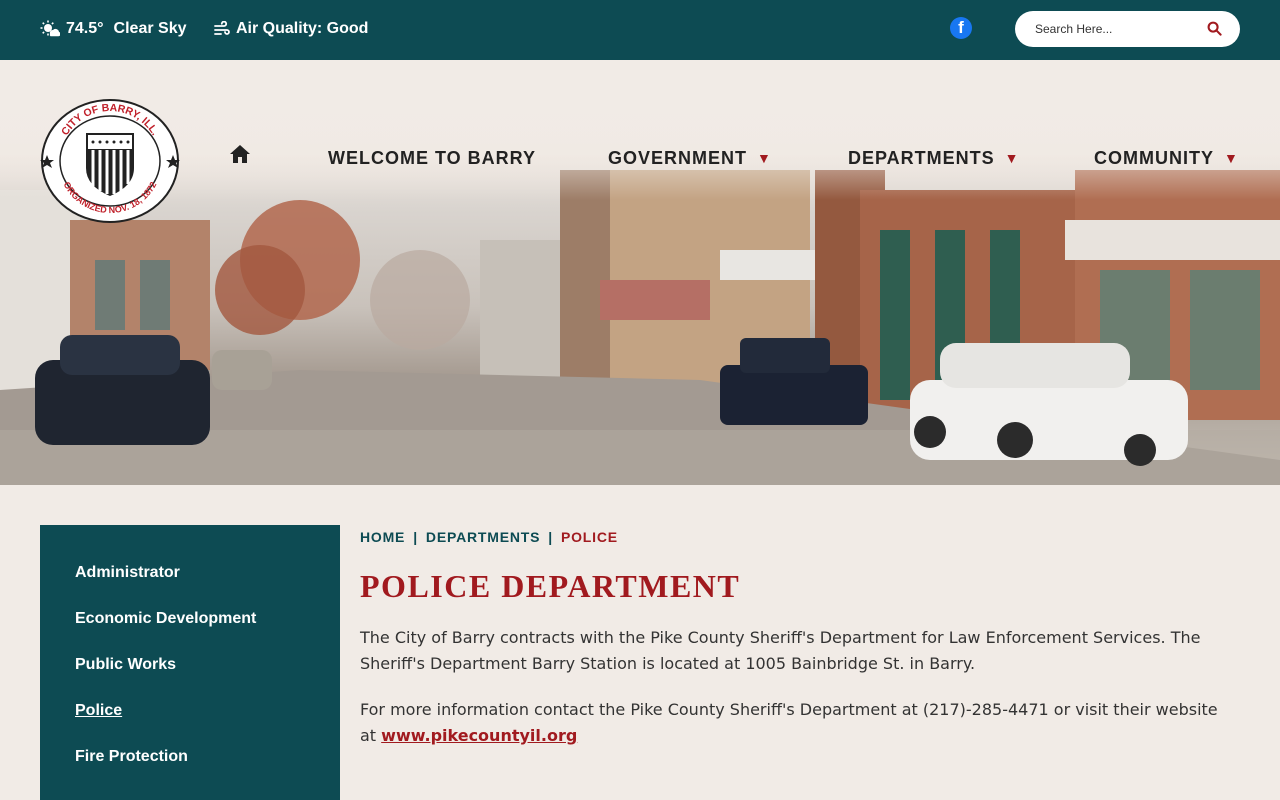 The image size is (1280, 800). I want to click on sidebar-item-economic-development: Economic Development, so click(165, 619).